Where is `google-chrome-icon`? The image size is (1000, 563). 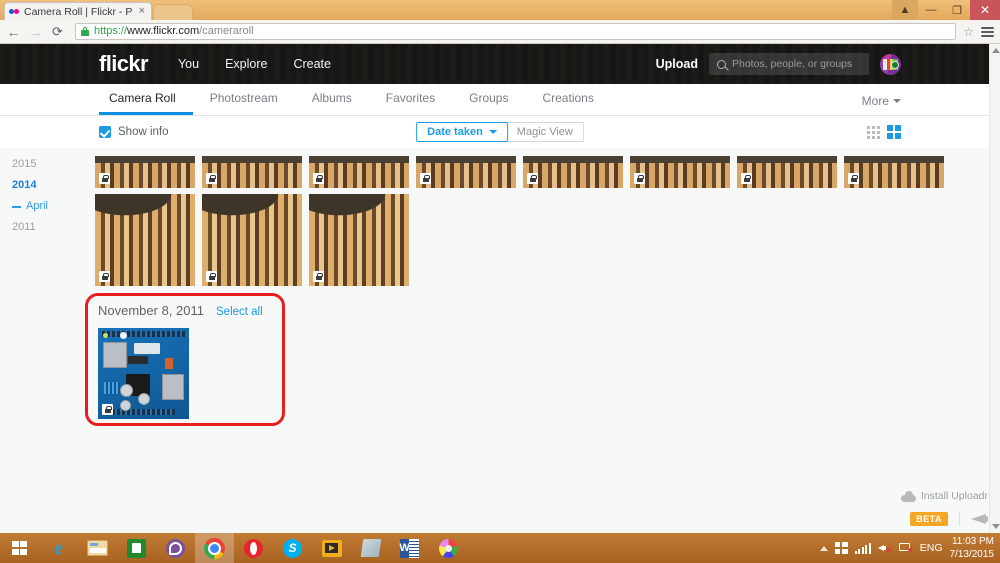 google-chrome-icon is located at coordinates (214, 548).